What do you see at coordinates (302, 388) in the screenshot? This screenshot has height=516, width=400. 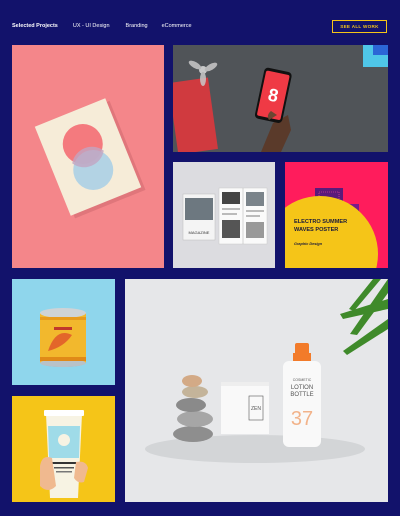 I see `bottle-line2: LOTION` at bounding box center [302, 388].